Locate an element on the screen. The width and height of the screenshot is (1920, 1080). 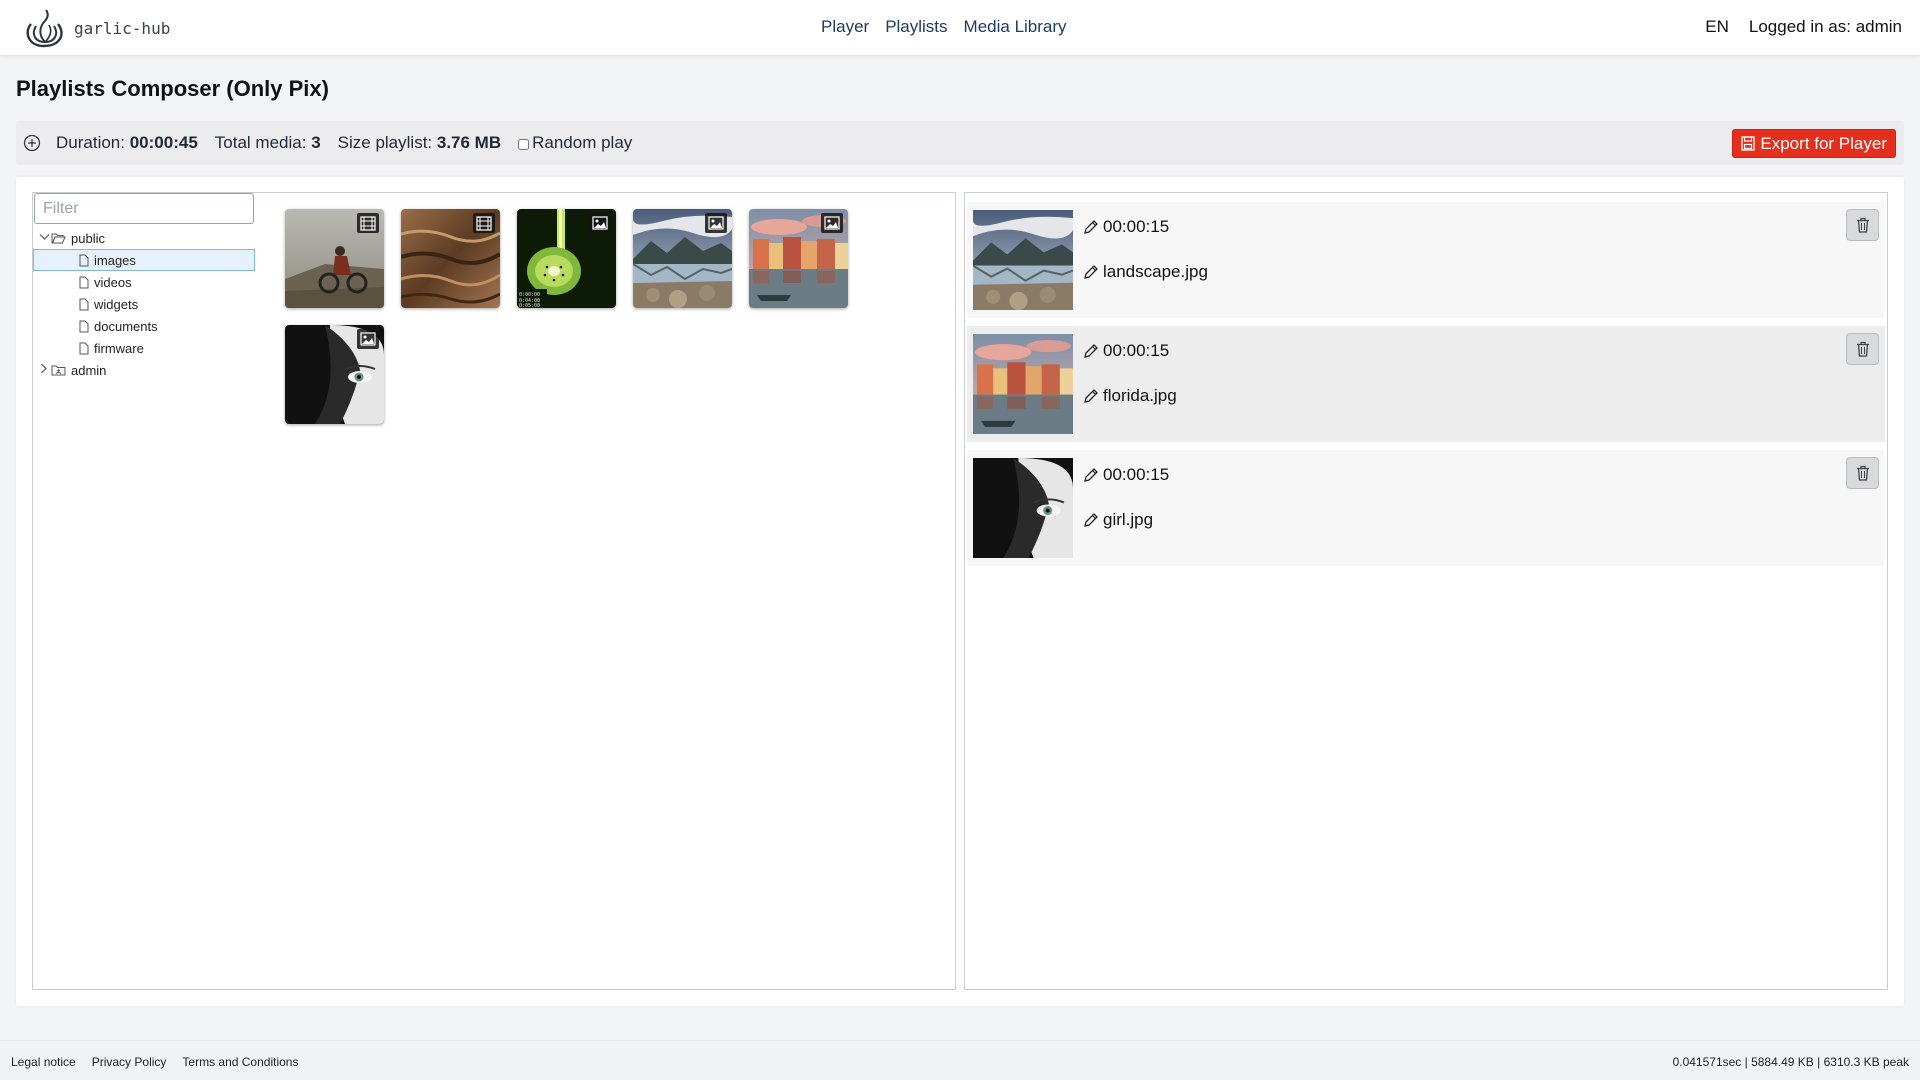
logo: garlic-hub is located at coordinates (96, 28).